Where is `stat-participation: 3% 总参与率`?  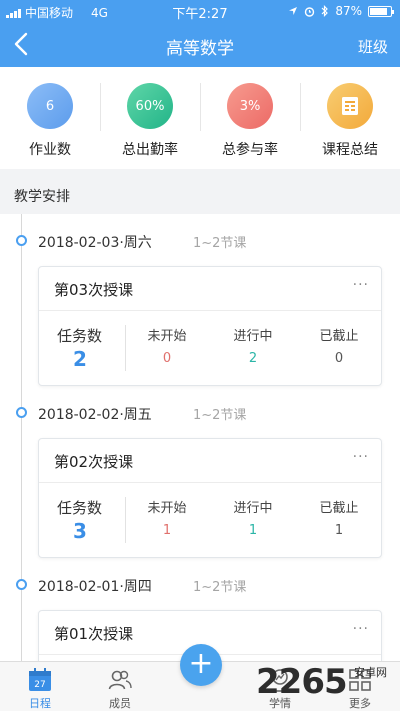
stat-participation: 3% 总参与率 is located at coordinates (250, 118).